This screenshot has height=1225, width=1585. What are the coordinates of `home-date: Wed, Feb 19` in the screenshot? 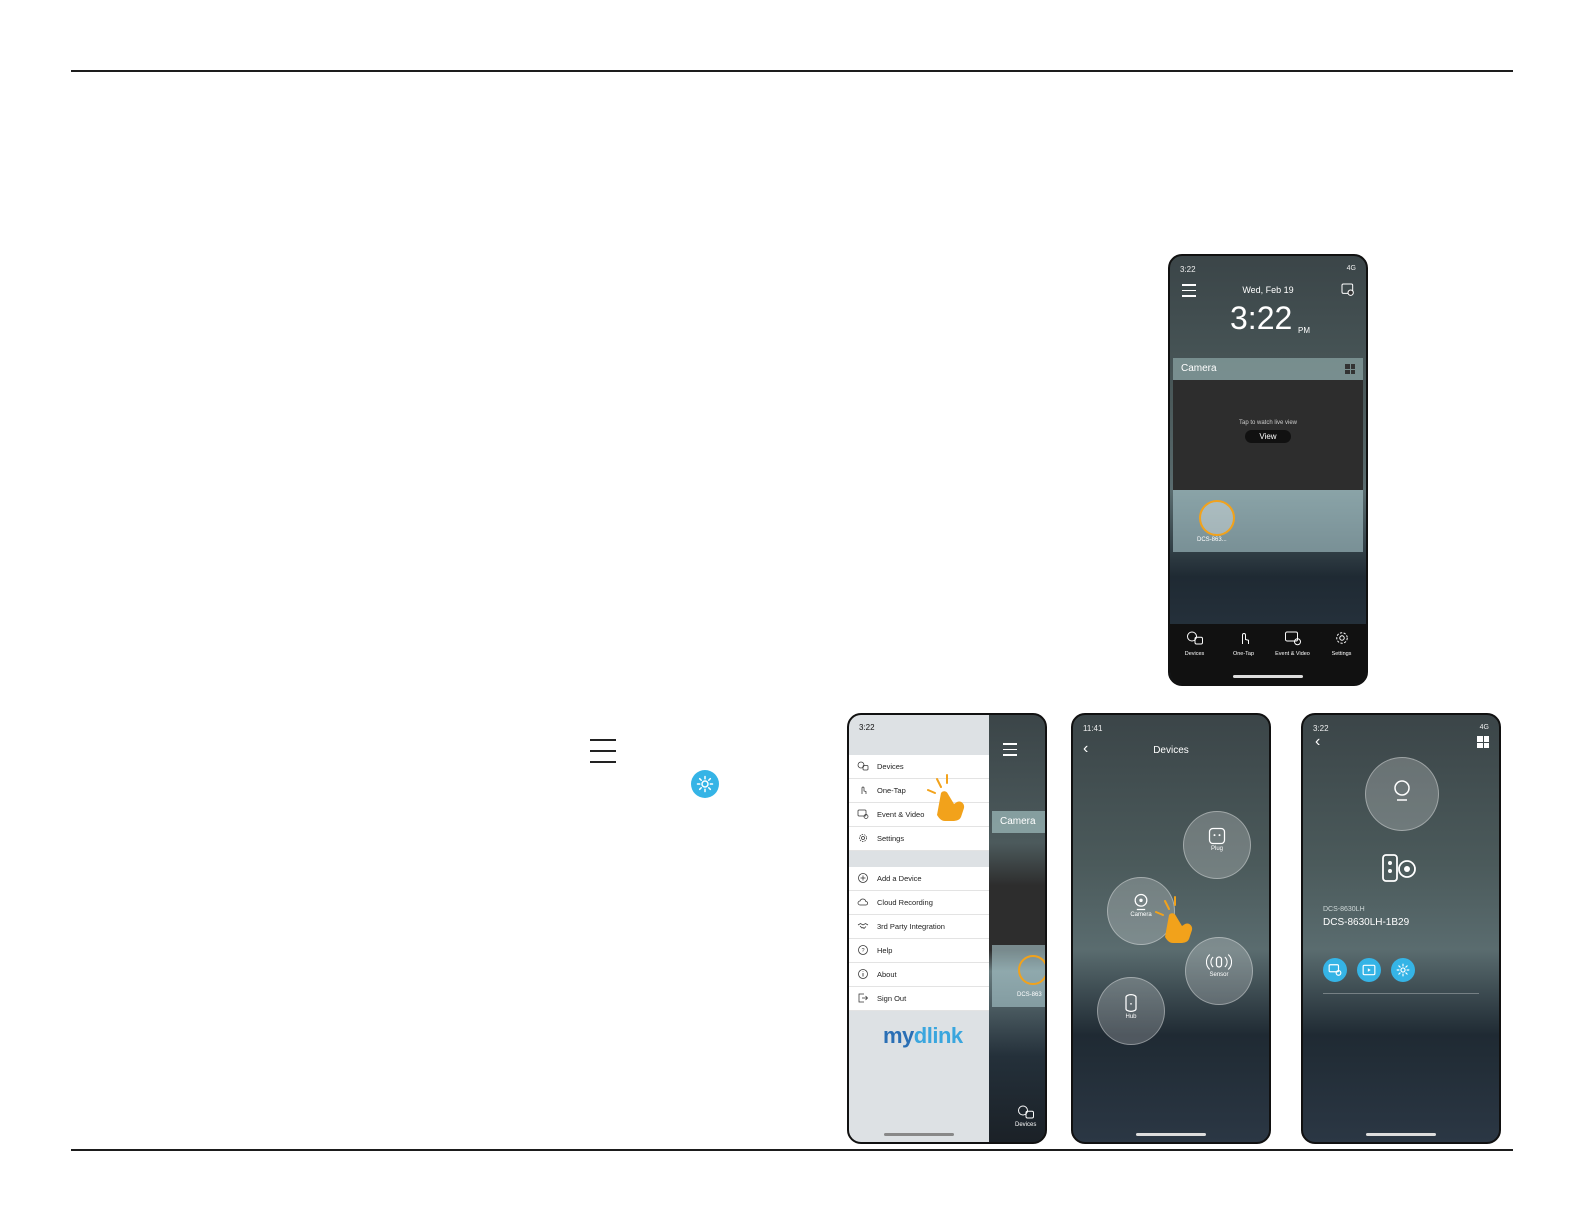 It's located at (1268, 290).